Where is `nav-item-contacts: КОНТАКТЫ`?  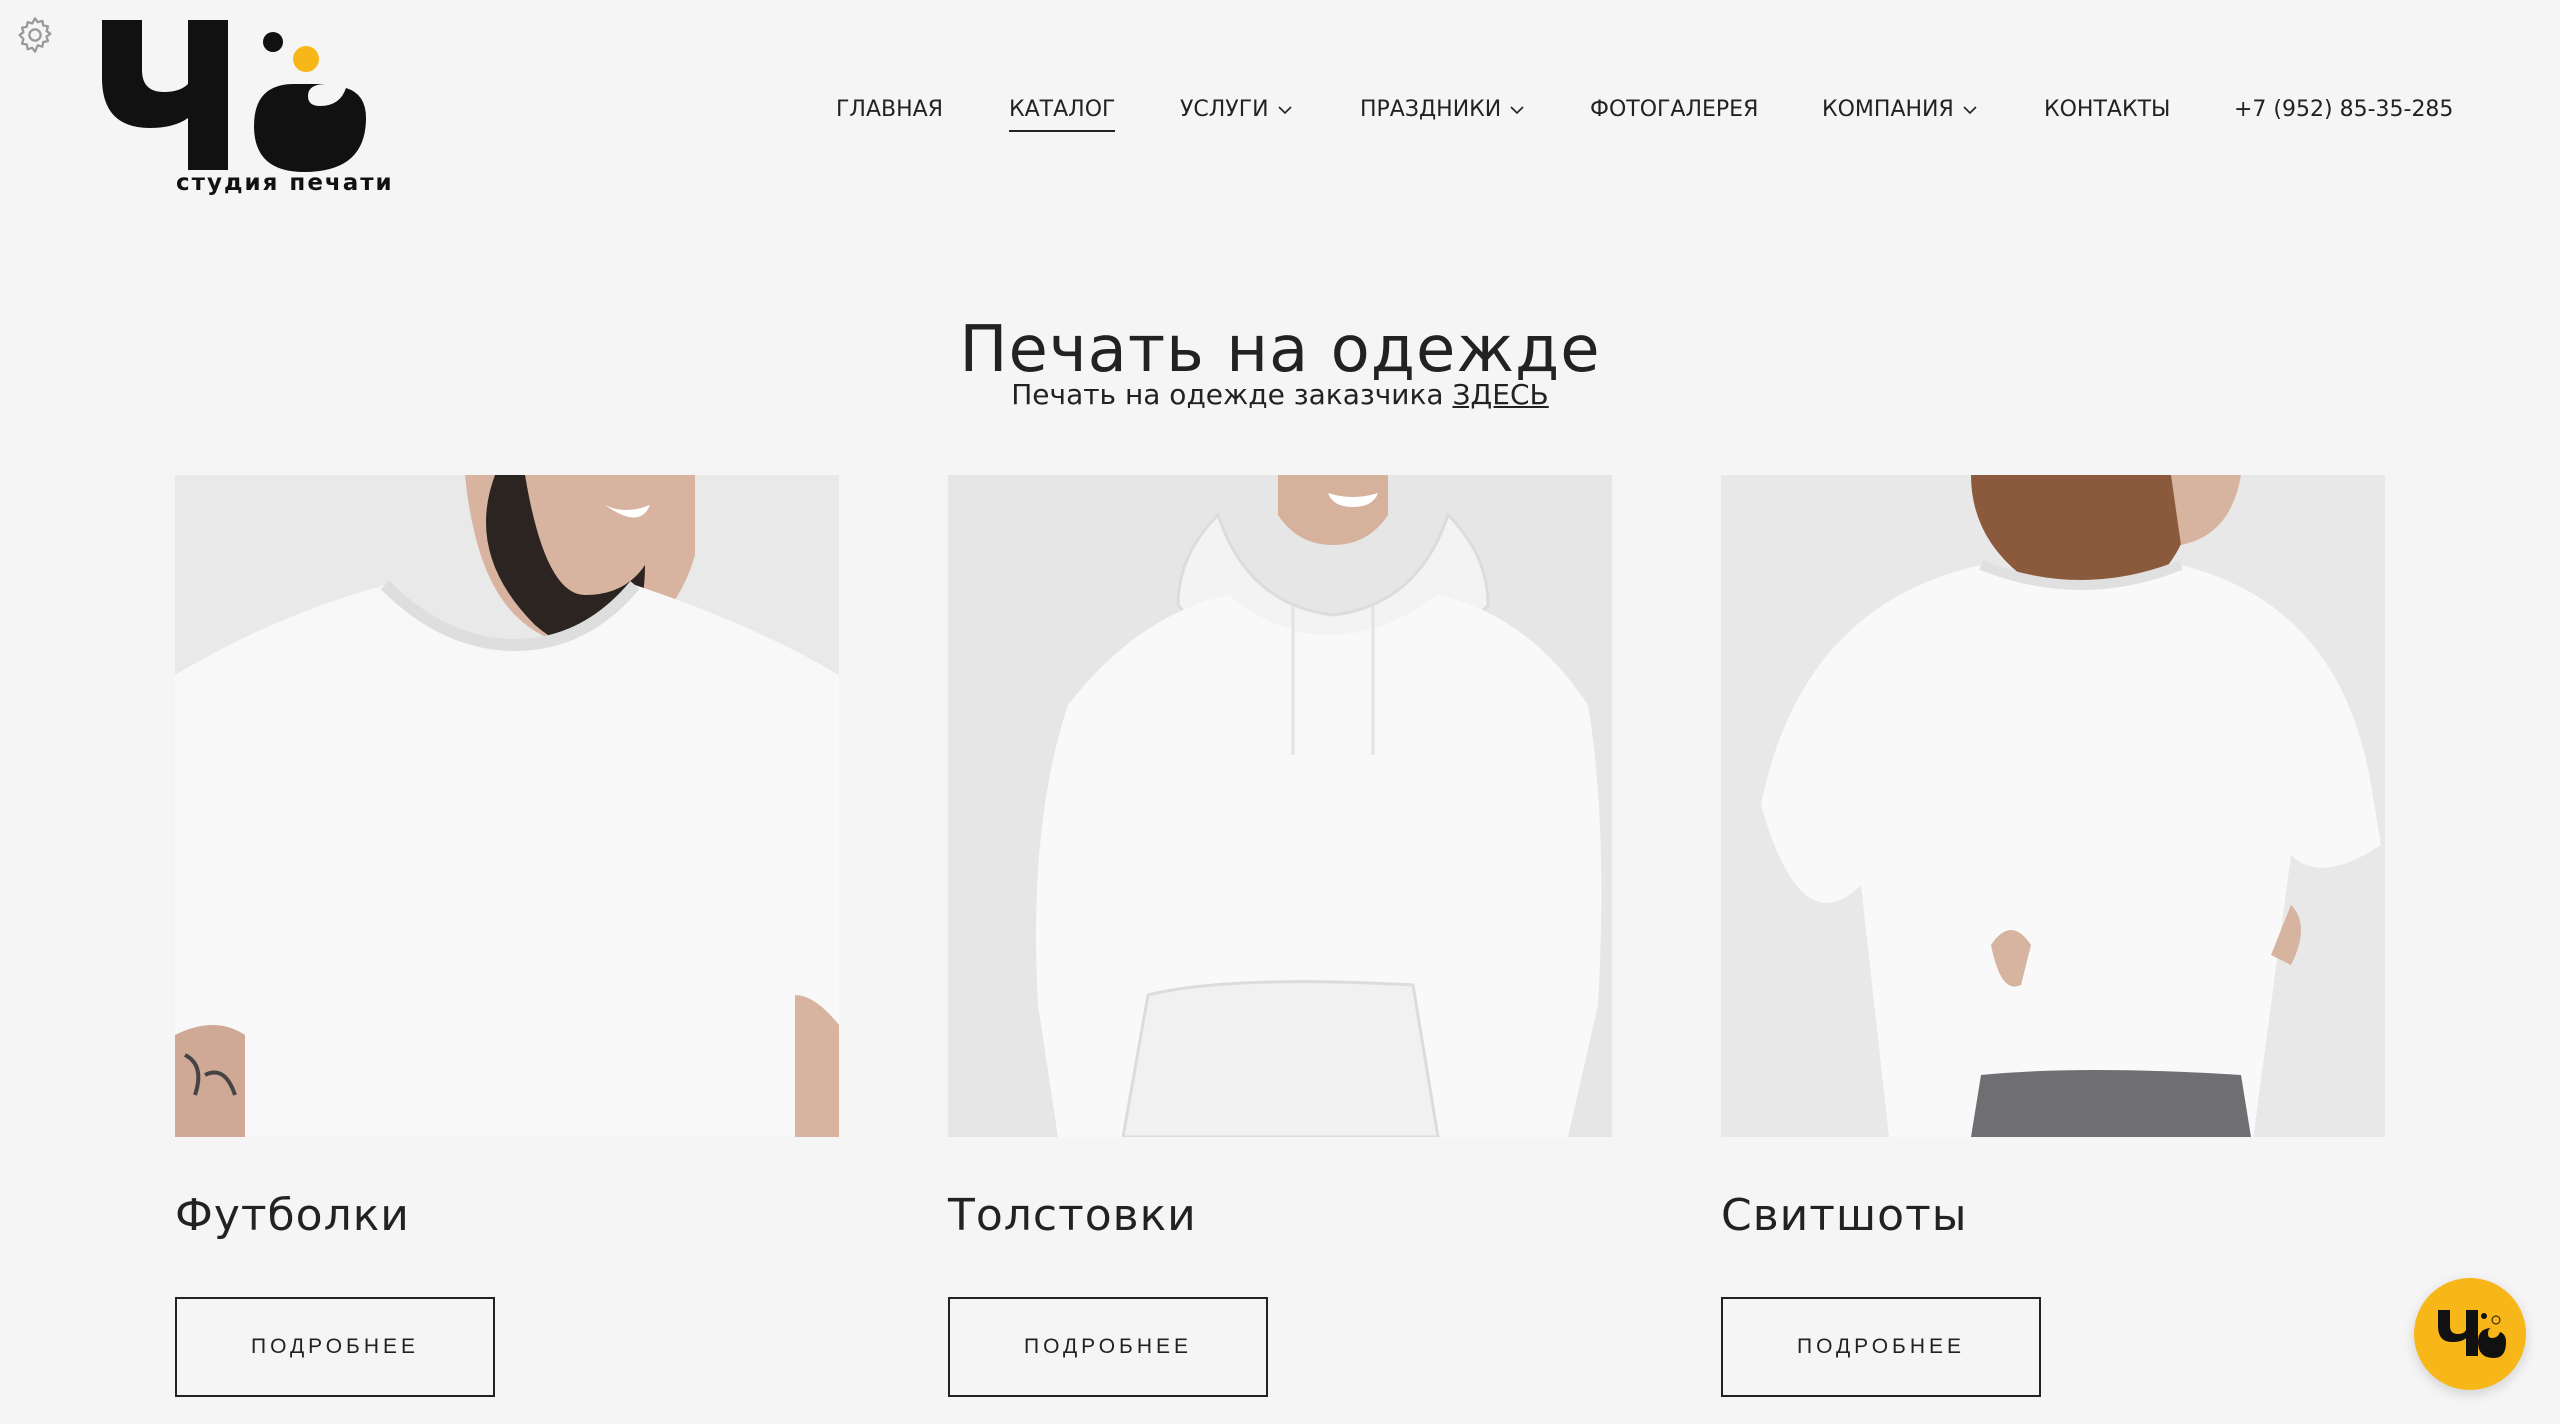 nav-item-contacts: КОНТАКТЫ is located at coordinates (2107, 110).